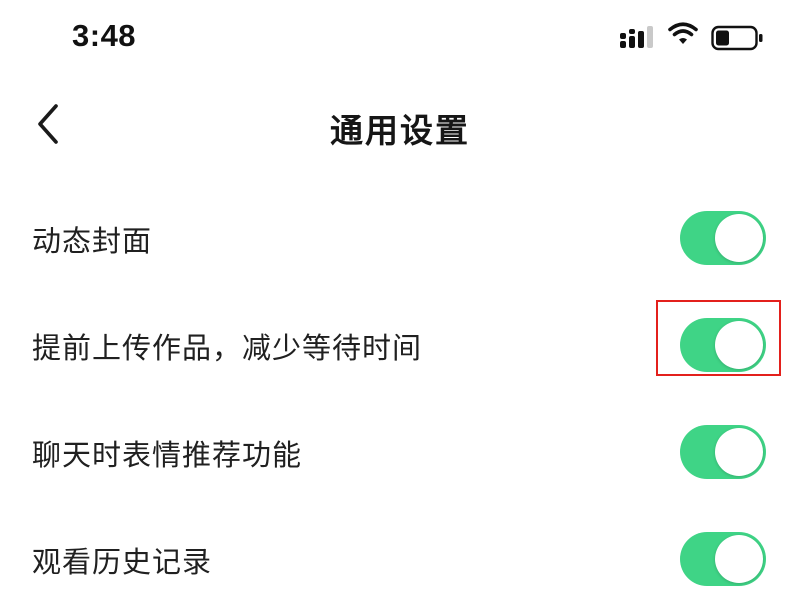 The width and height of the screenshot is (800, 600). What do you see at coordinates (683, 33) in the screenshot?
I see `wifi-icon` at bounding box center [683, 33].